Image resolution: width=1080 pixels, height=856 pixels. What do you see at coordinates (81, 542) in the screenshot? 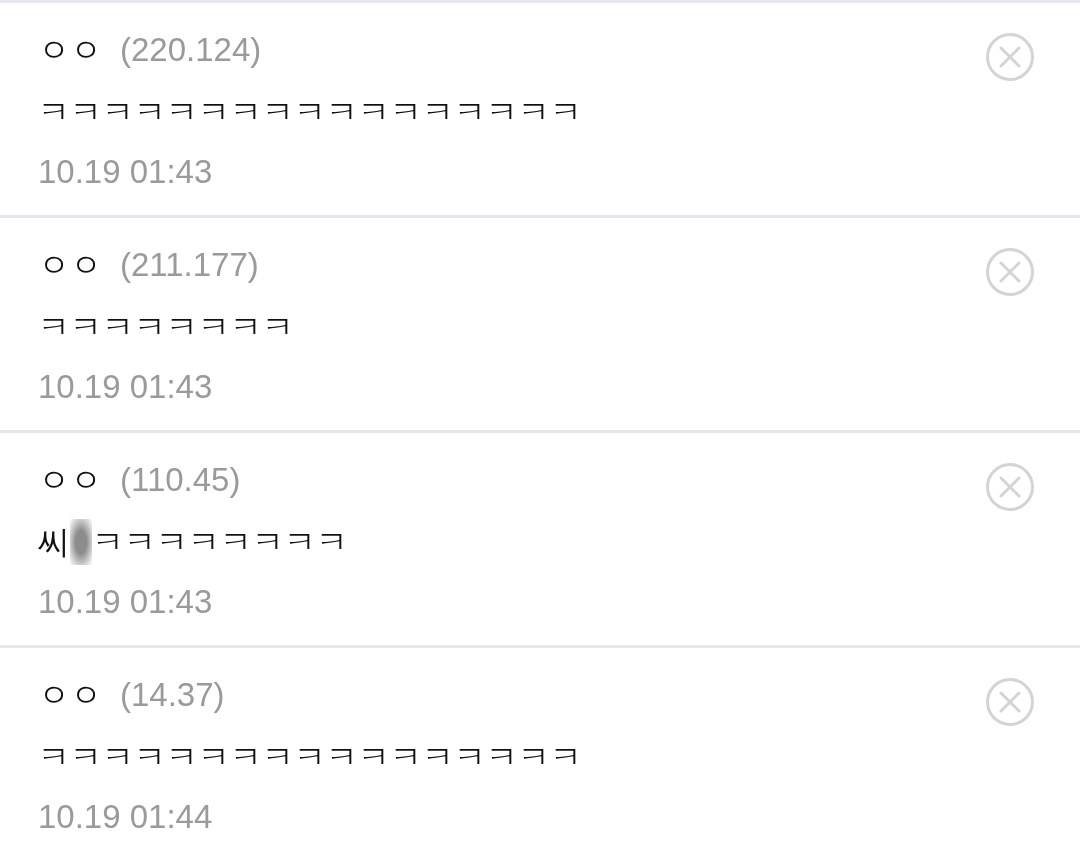
I see `censor-blur` at bounding box center [81, 542].